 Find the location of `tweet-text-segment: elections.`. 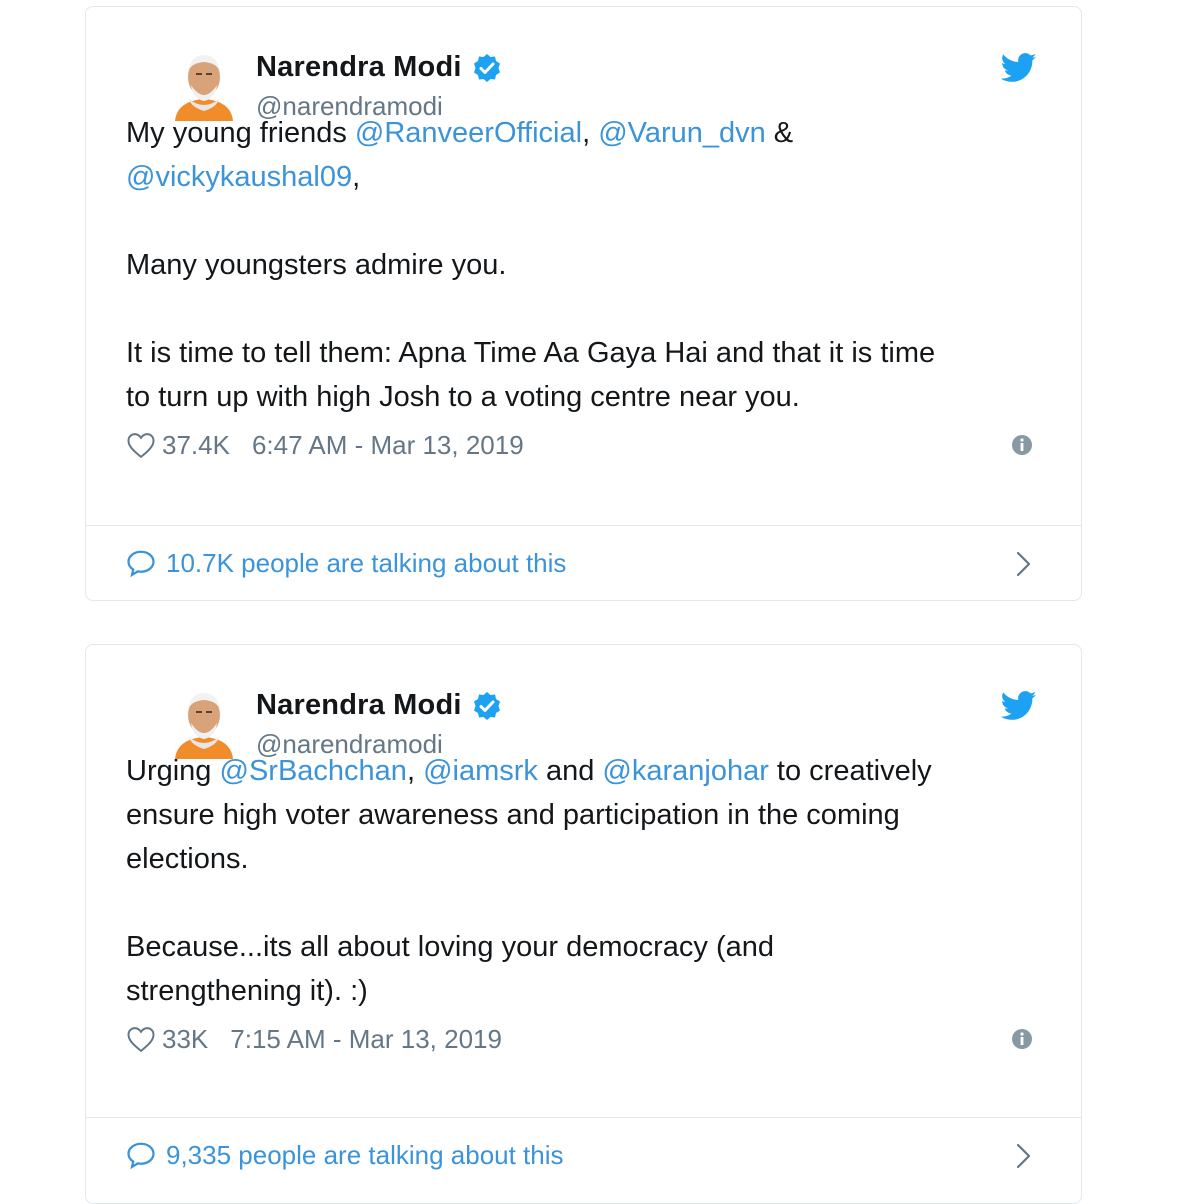

tweet-text-segment: elections. is located at coordinates (187, 859).